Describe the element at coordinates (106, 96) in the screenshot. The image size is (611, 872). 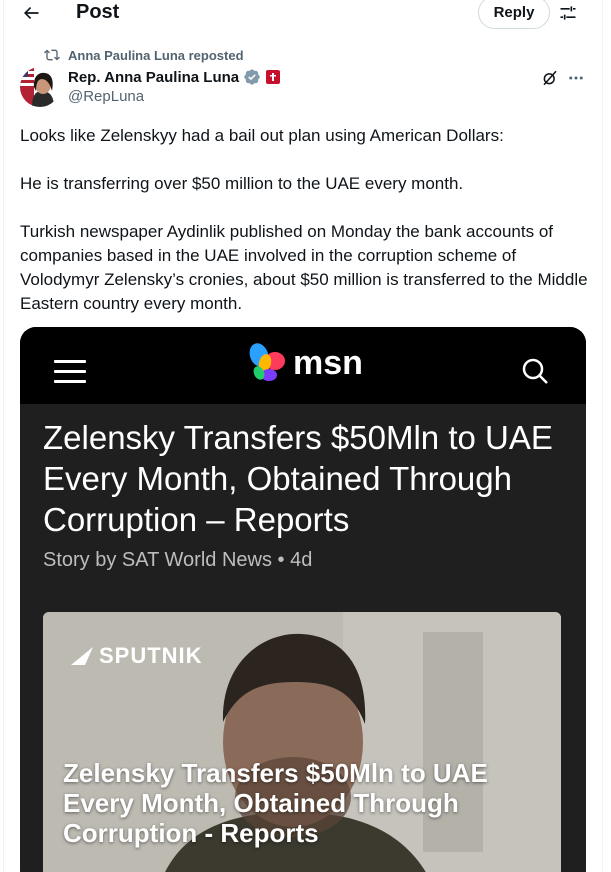
I see `author-handle: @RepLuna` at that location.